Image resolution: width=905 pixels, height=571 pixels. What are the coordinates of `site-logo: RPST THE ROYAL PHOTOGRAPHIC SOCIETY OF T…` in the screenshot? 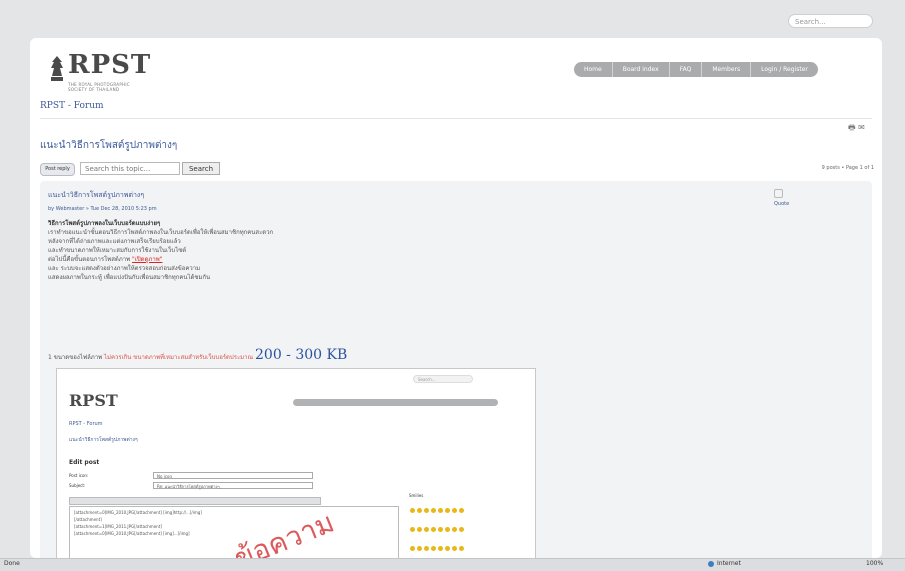 It's located at (110, 71).